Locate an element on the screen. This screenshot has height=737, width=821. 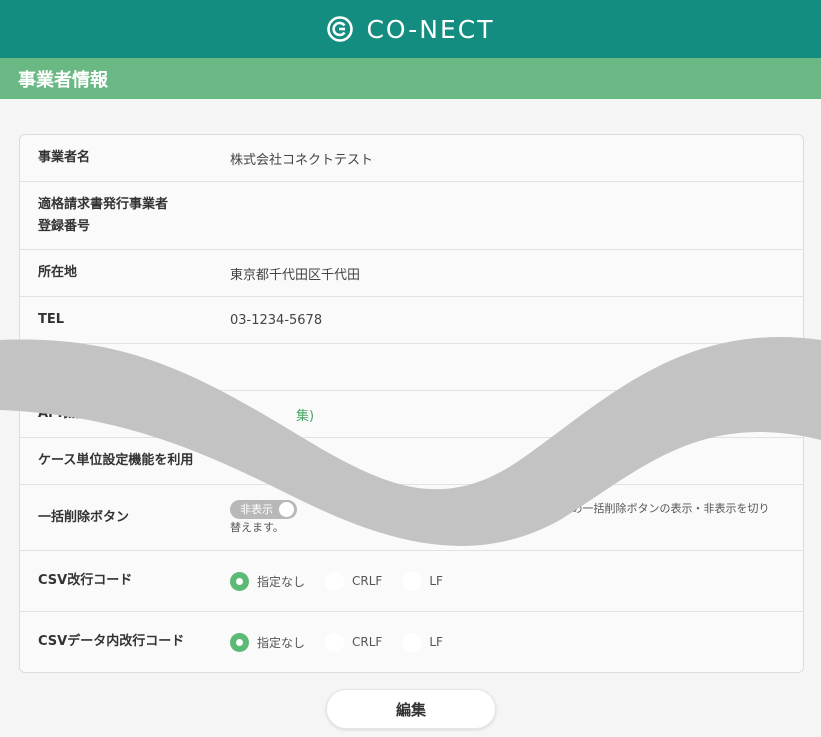
row-api: API機能 集) is located at coordinates (411, 414).